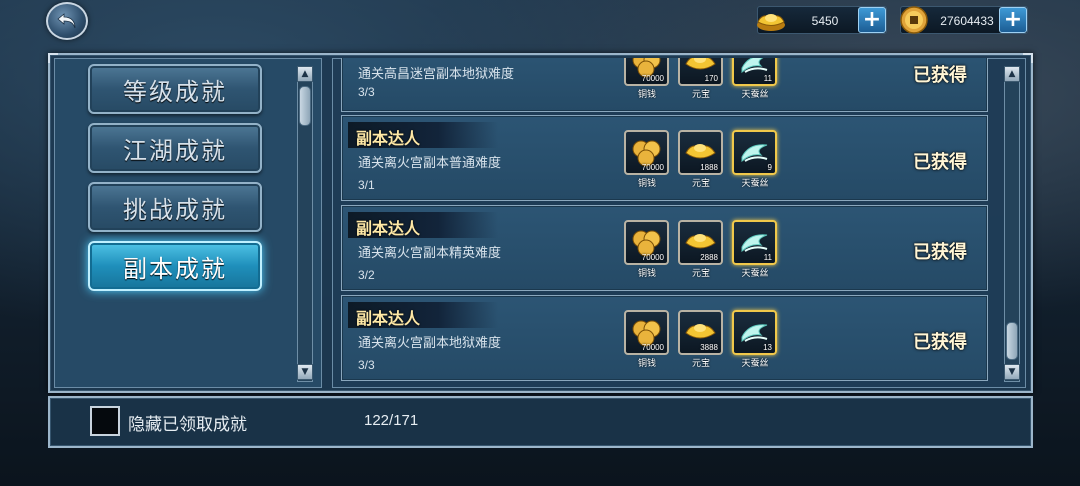 This screenshot has width=1080, height=486. I want to click on achievement-description: 通关离火宫副本精英难度, so click(430, 253).